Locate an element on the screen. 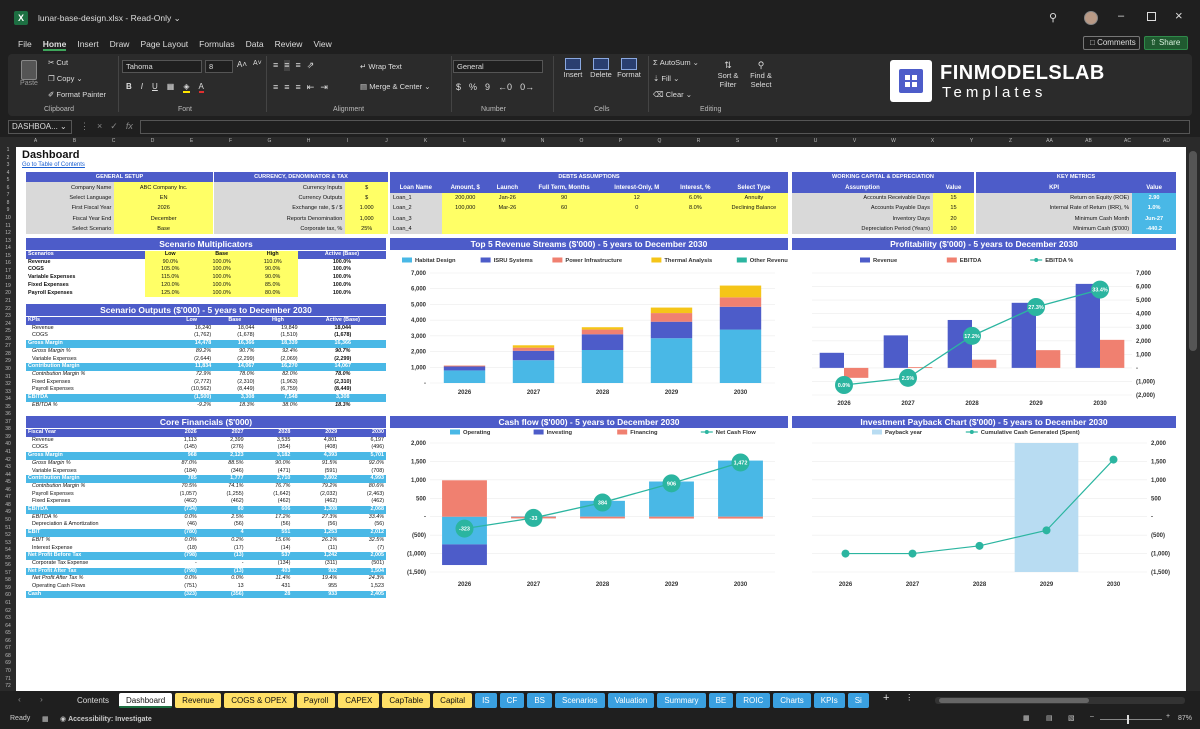 The width and height of the screenshot is (1200, 729). value-cell: (591) is located at coordinates (315, 472).